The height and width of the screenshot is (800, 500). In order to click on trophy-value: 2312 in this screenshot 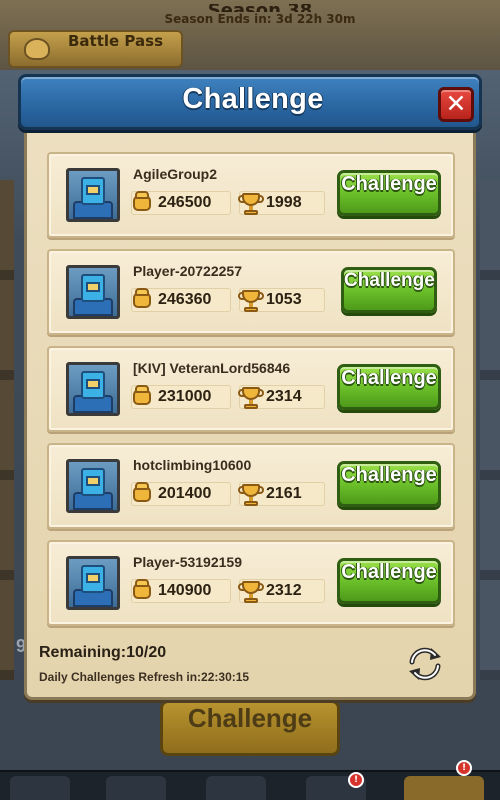, I will do `click(284, 590)`.